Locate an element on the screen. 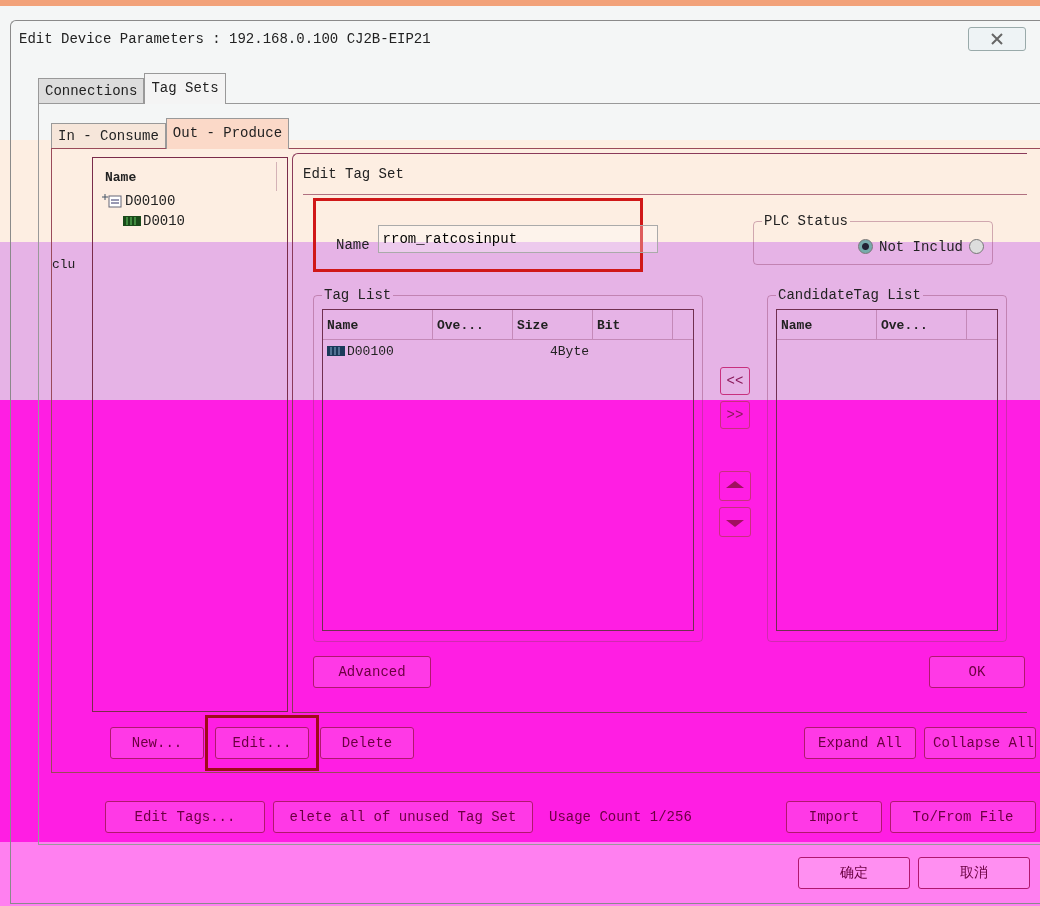 The height and width of the screenshot is (906, 1040). table-cell: 4Byte is located at coordinates (569, 351).